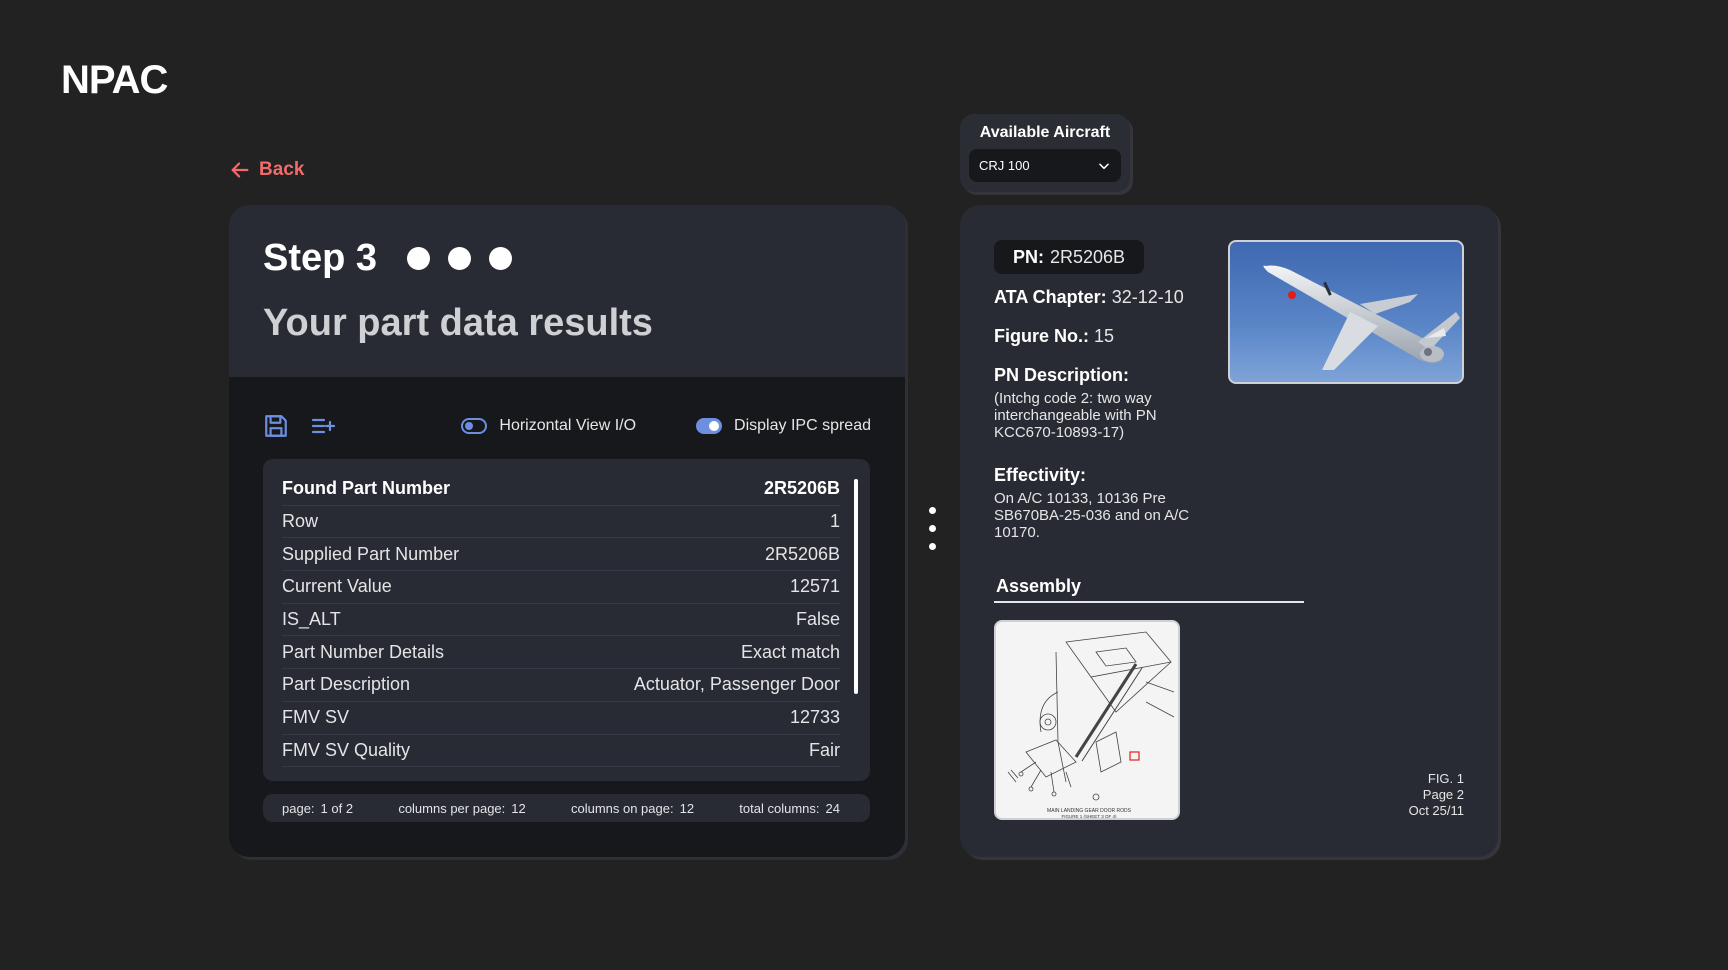 The height and width of the screenshot is (970, 1728). I want to click on total-columns: total columns: 24, so click(789, 808).